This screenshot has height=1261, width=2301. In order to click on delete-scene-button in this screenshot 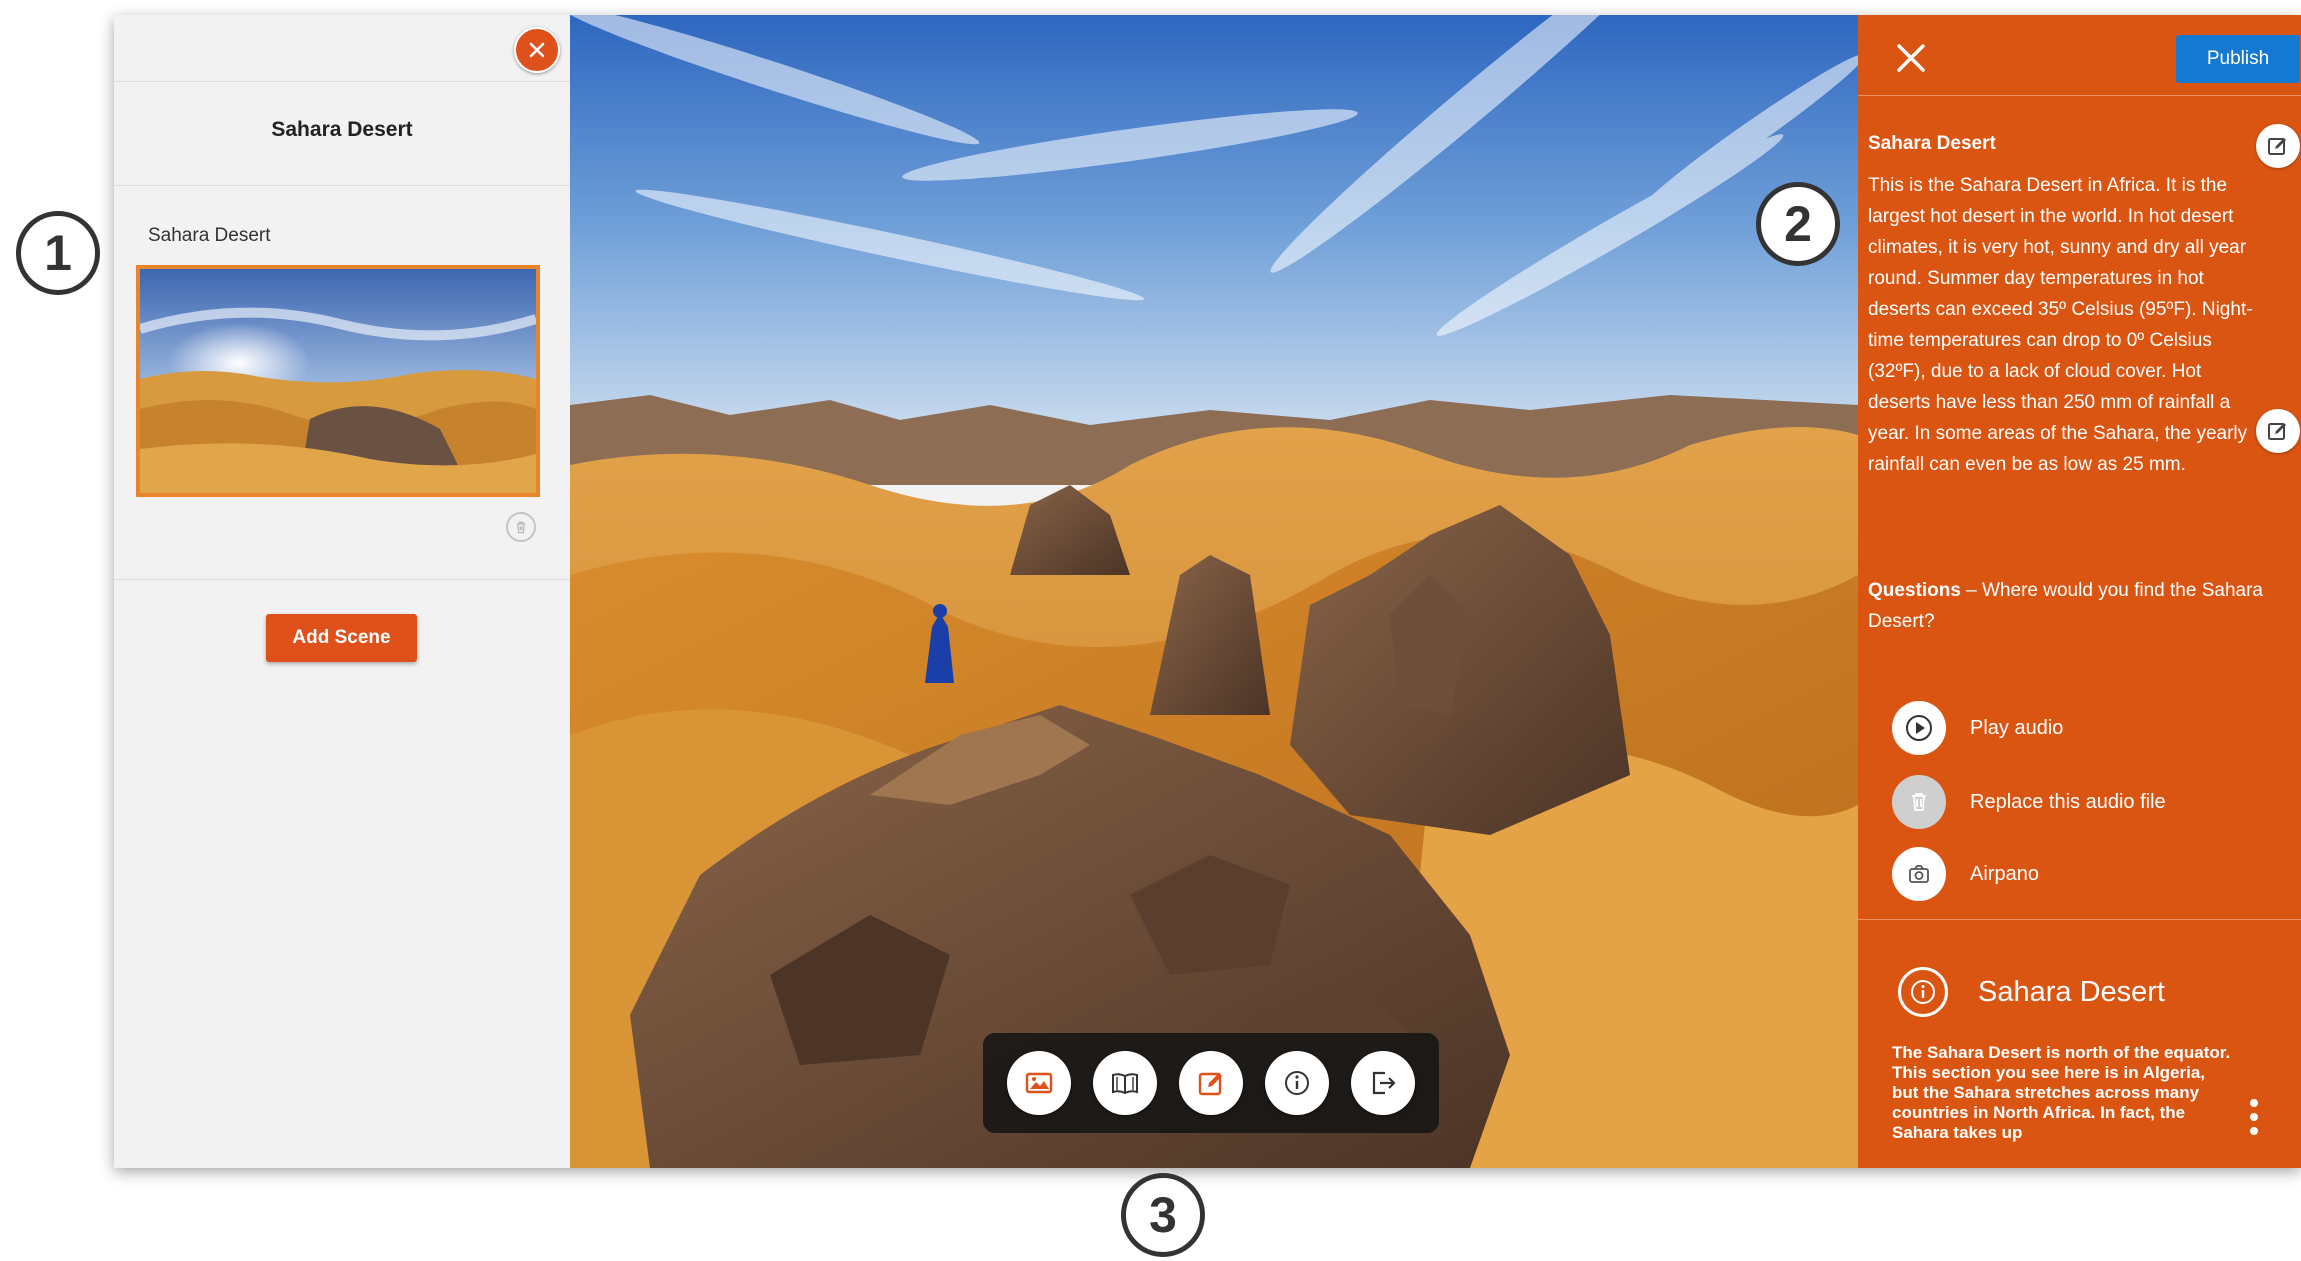, I will do `click(521, 527)`.